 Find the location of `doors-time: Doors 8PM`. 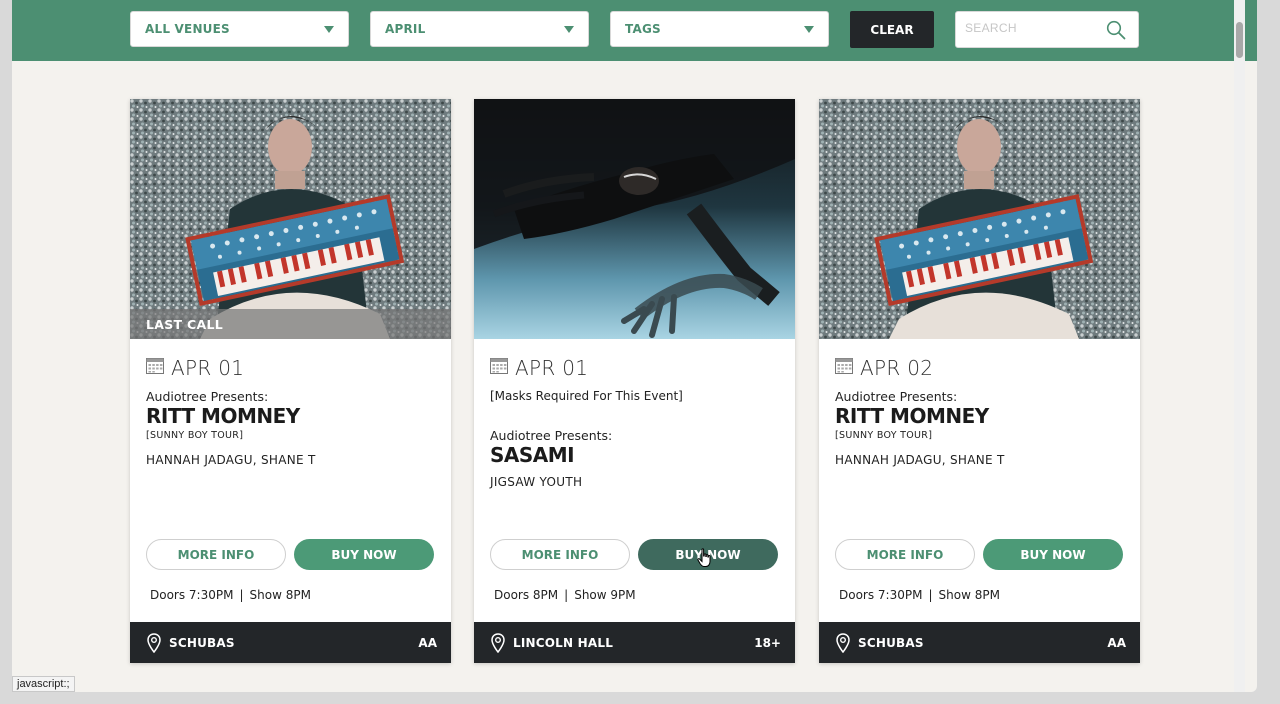

doors-time: Doors 8PM is located at coordinates (526, 595).